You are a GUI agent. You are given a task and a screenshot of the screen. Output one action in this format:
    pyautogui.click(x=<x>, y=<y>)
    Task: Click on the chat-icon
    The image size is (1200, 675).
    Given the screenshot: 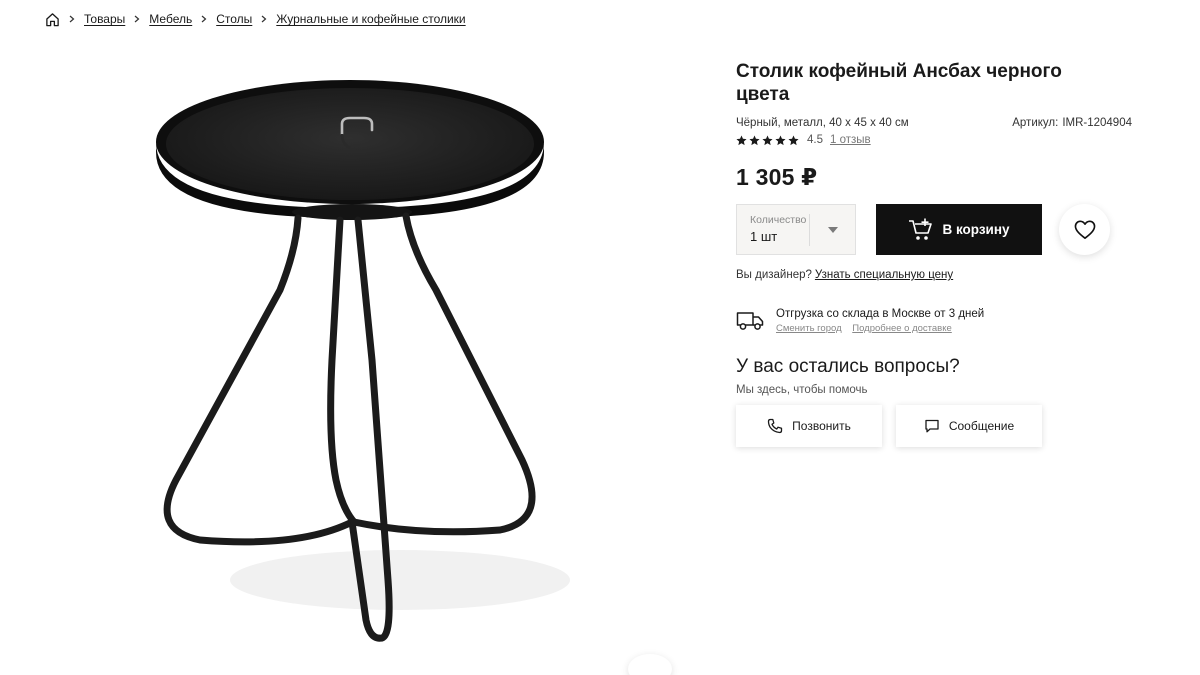 What is the action you would take?
    pyautogui.click(x=932, y=426)
    